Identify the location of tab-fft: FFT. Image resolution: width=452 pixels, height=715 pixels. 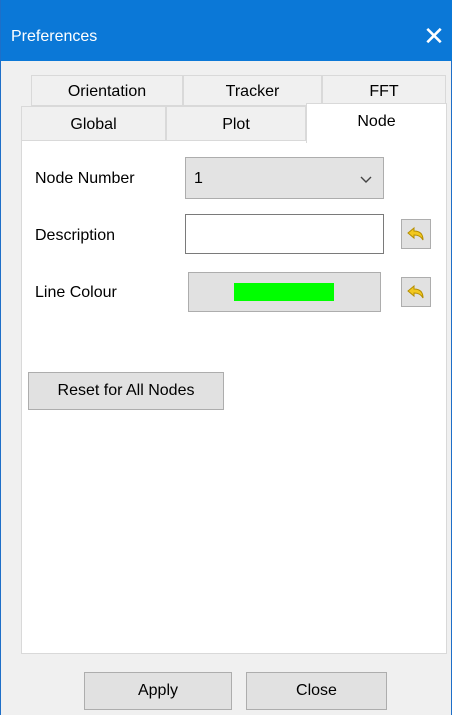
(384, 90).